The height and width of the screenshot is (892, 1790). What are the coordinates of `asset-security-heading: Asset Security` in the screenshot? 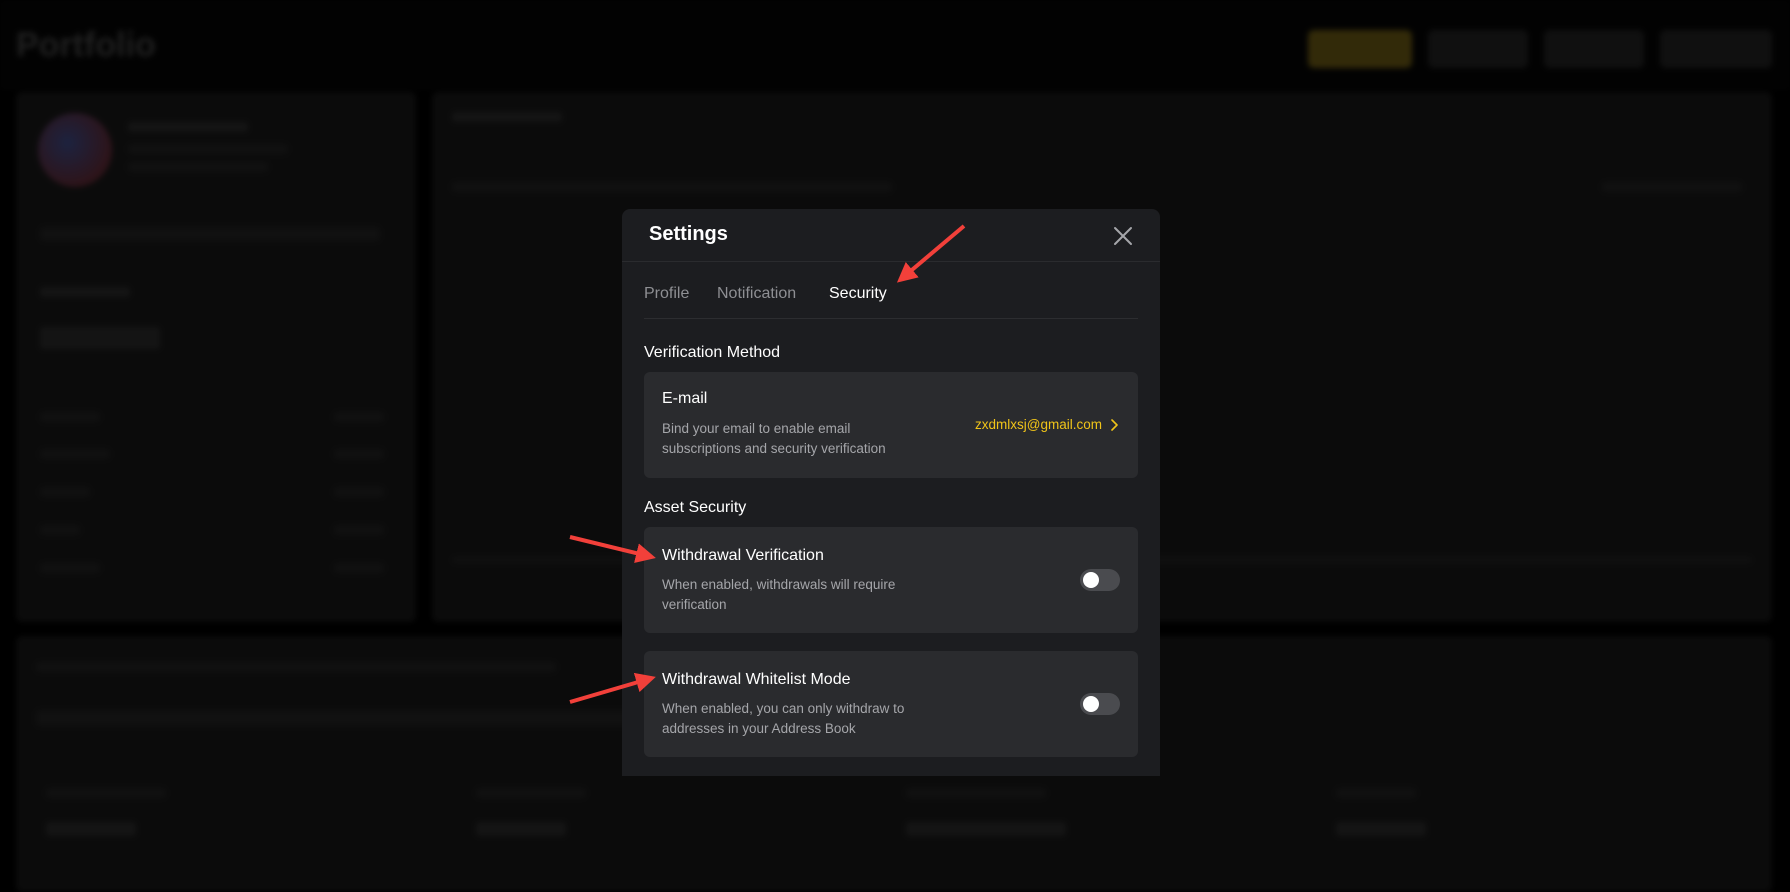 It's located at (695, 507).